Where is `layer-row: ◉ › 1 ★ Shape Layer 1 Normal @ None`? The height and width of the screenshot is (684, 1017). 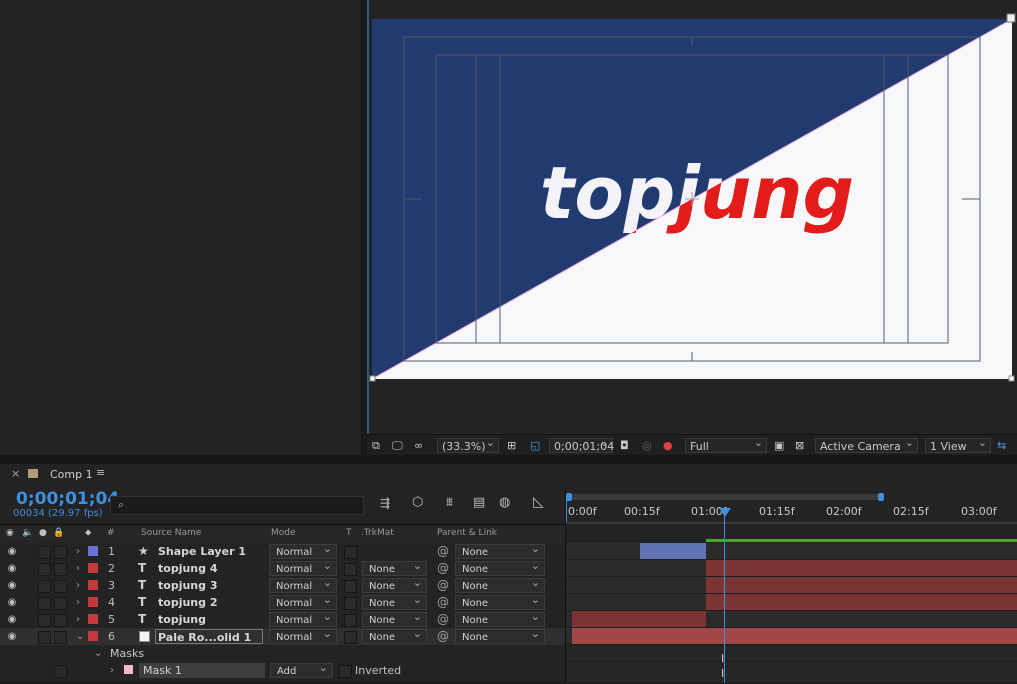
layer-row: ◉ › 1 ★ Shape Layer 1 Normal @ None is located at coordinates (282, 551).